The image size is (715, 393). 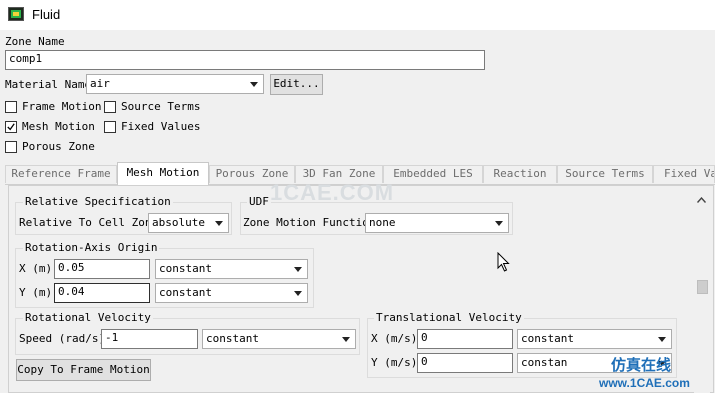 I want to click on tab-fixed-values: Fixed Val, so click(x=684, y=174).